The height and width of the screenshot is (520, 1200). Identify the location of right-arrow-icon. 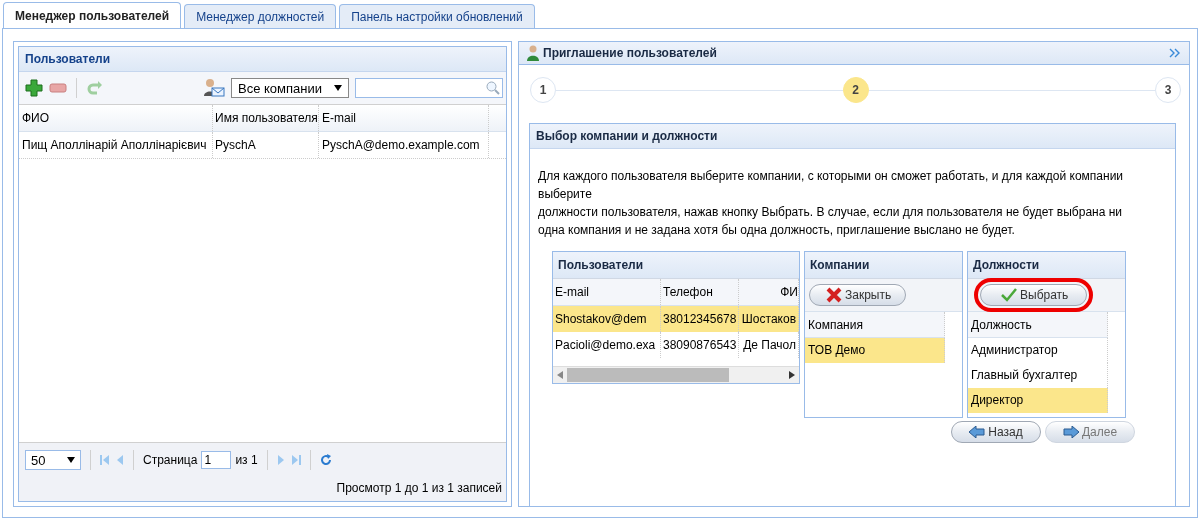
(1070, 432).